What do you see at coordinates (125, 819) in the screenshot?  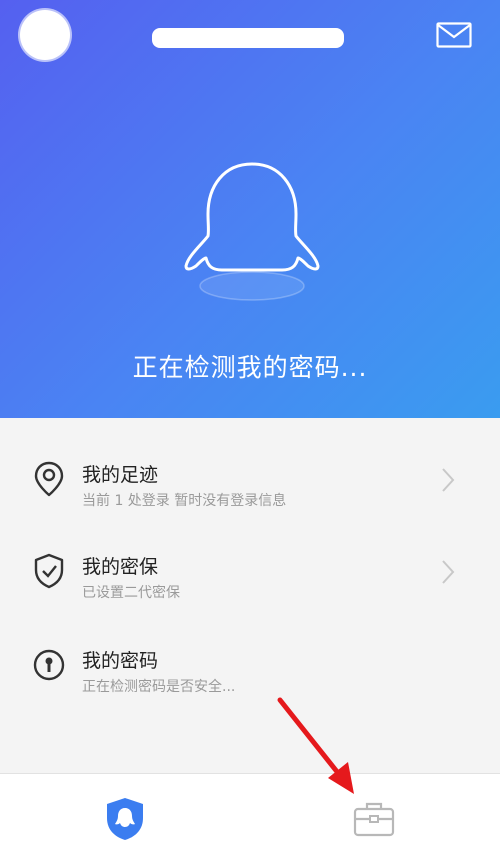 I see `qq-shield-icon` at bounding box center [125, 819].